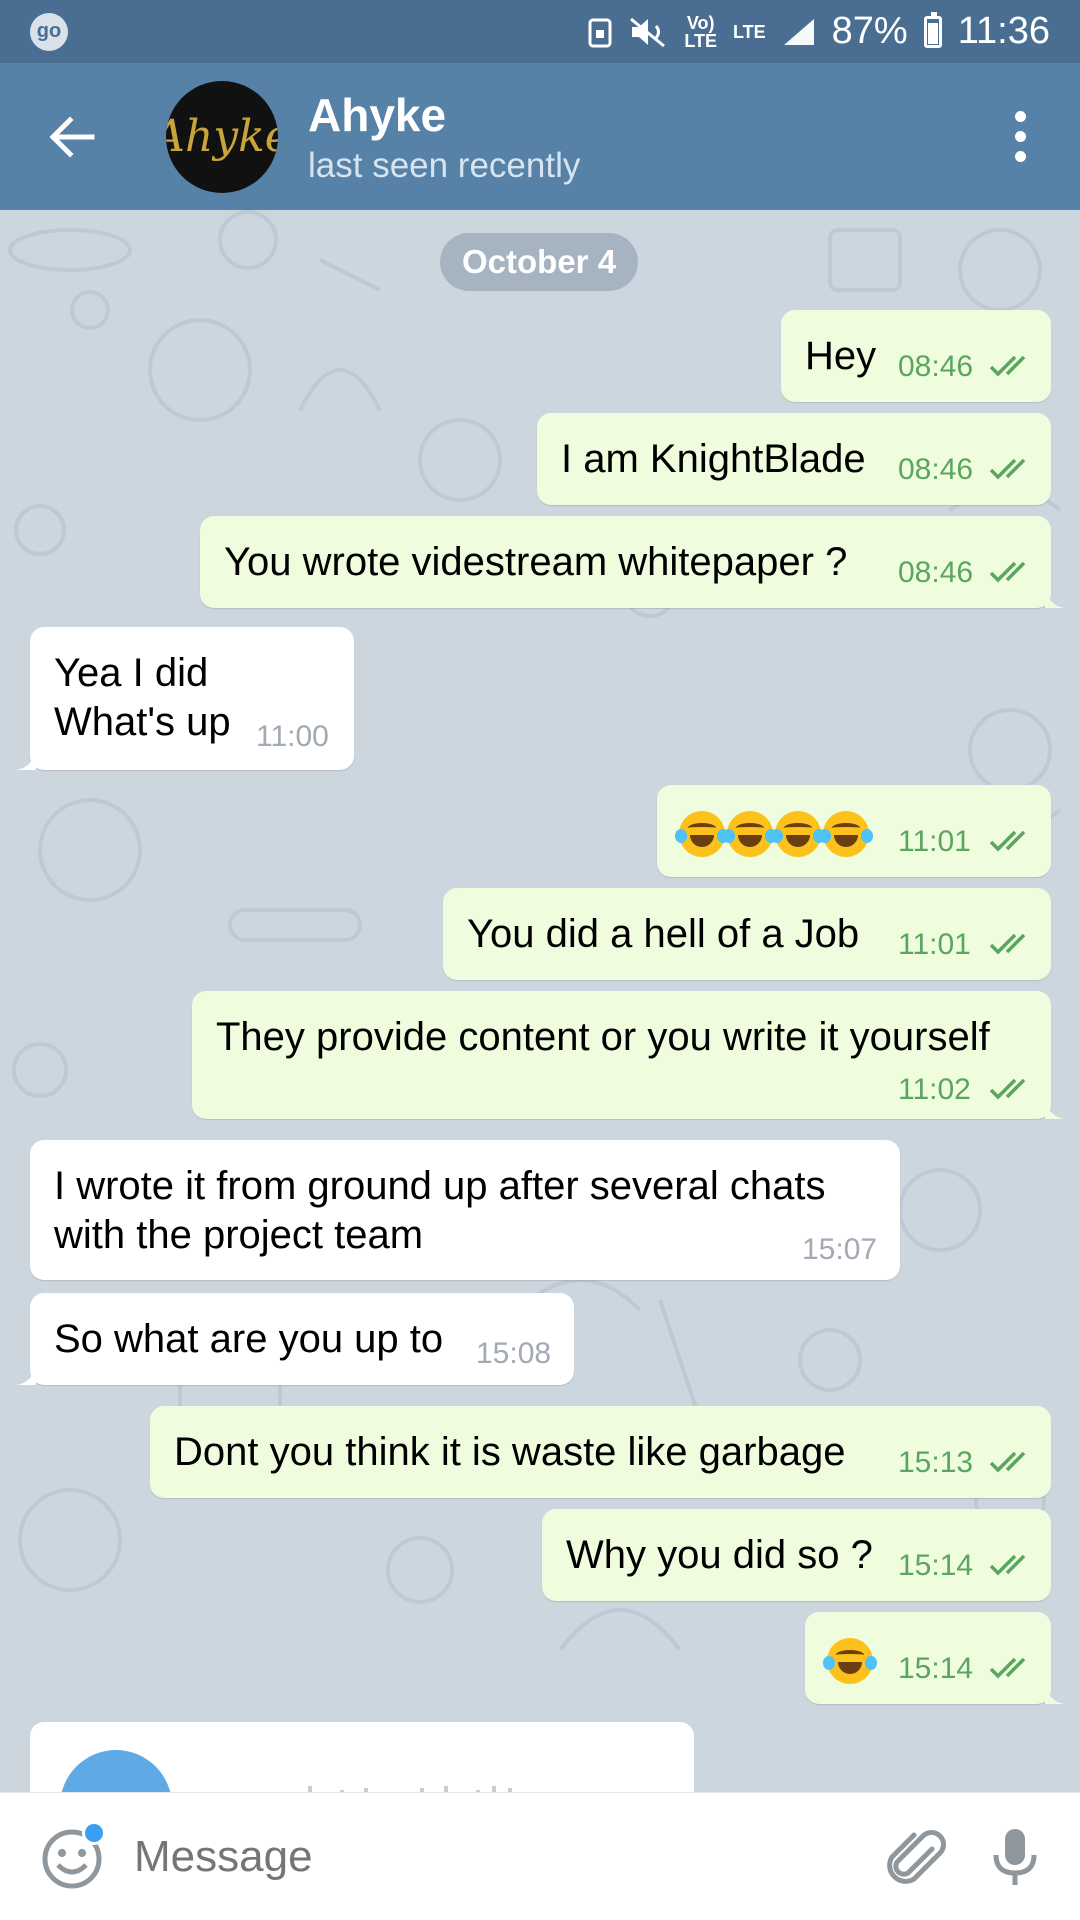 This screenshot has width=1080, height=1920. Describe the element at coordinates (444, 165) in the screenshot. I see `chat-subtitle: last seen recently` at that location.